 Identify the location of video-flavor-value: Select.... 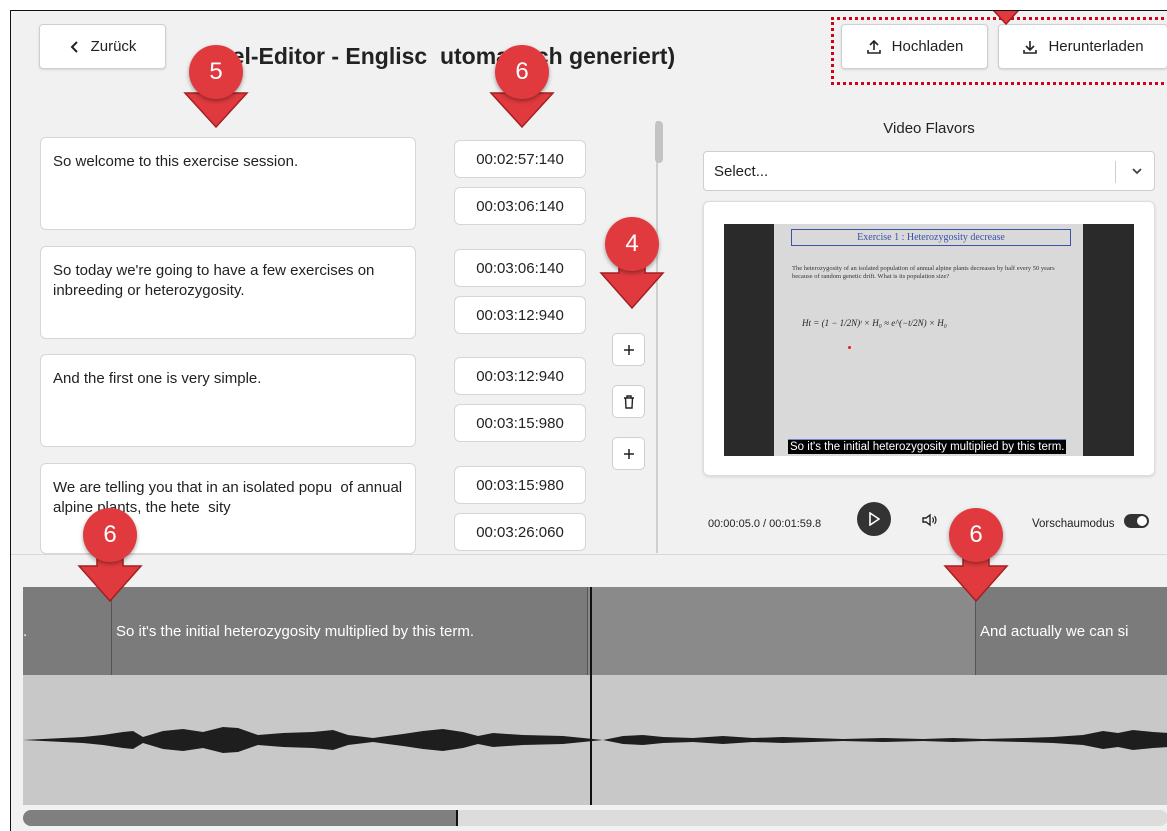
(741, 171).